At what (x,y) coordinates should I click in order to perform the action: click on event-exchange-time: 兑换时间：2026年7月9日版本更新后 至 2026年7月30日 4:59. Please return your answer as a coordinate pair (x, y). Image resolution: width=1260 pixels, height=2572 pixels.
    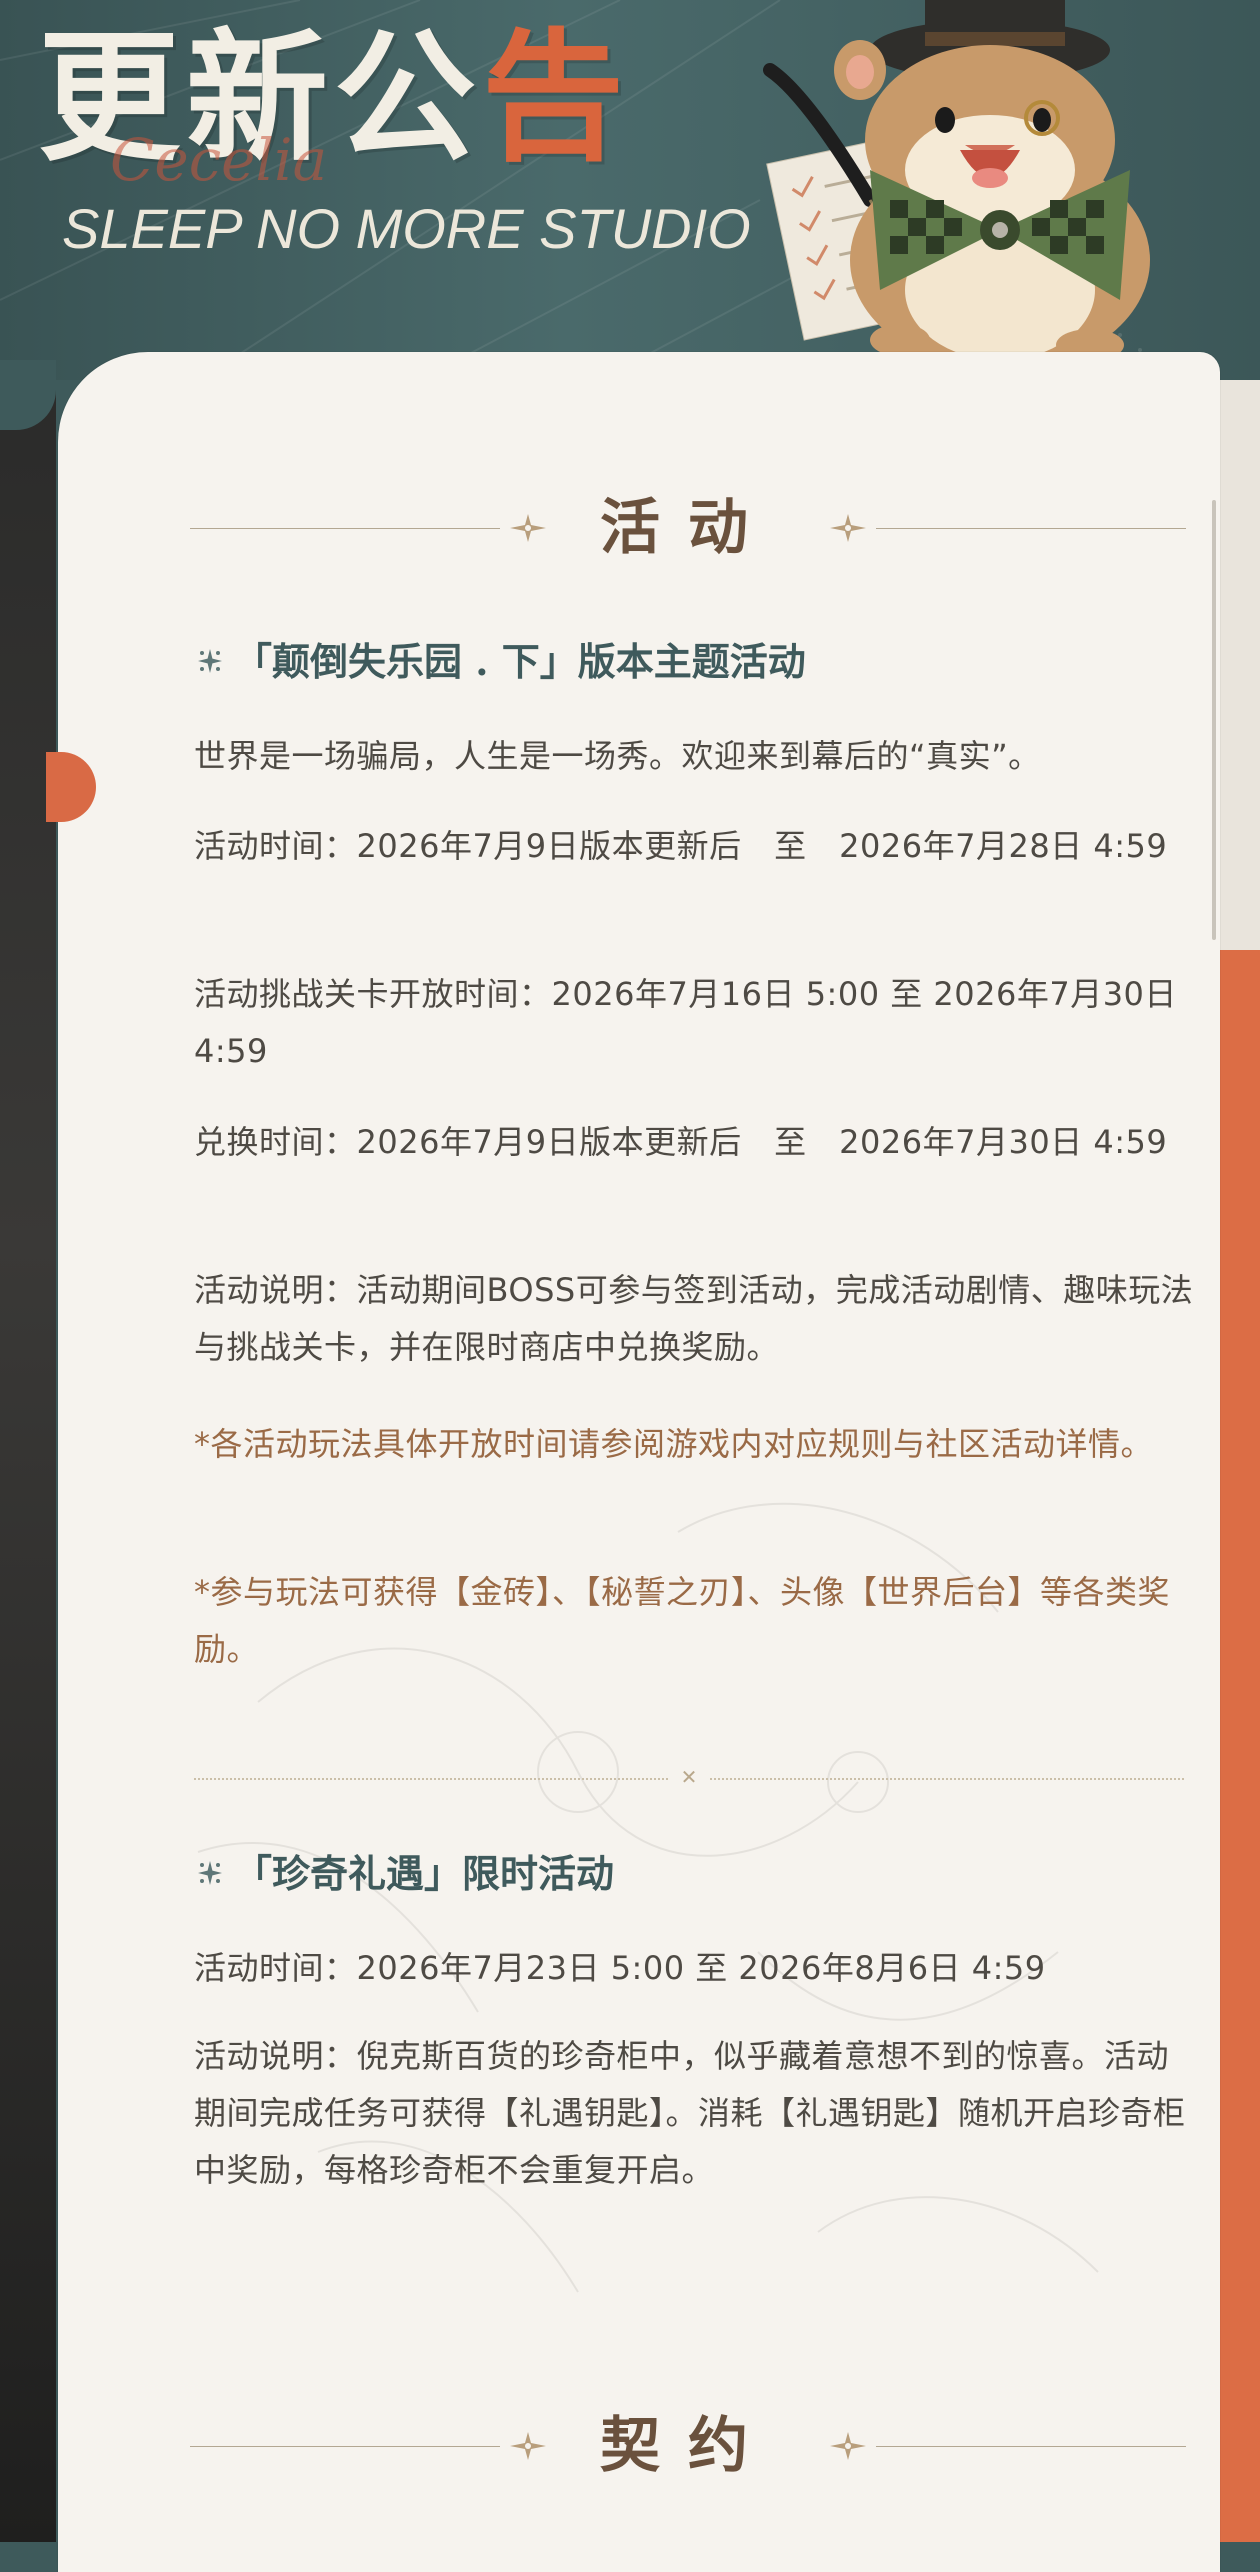
    Looking at the image, I should click on (681, 1142).